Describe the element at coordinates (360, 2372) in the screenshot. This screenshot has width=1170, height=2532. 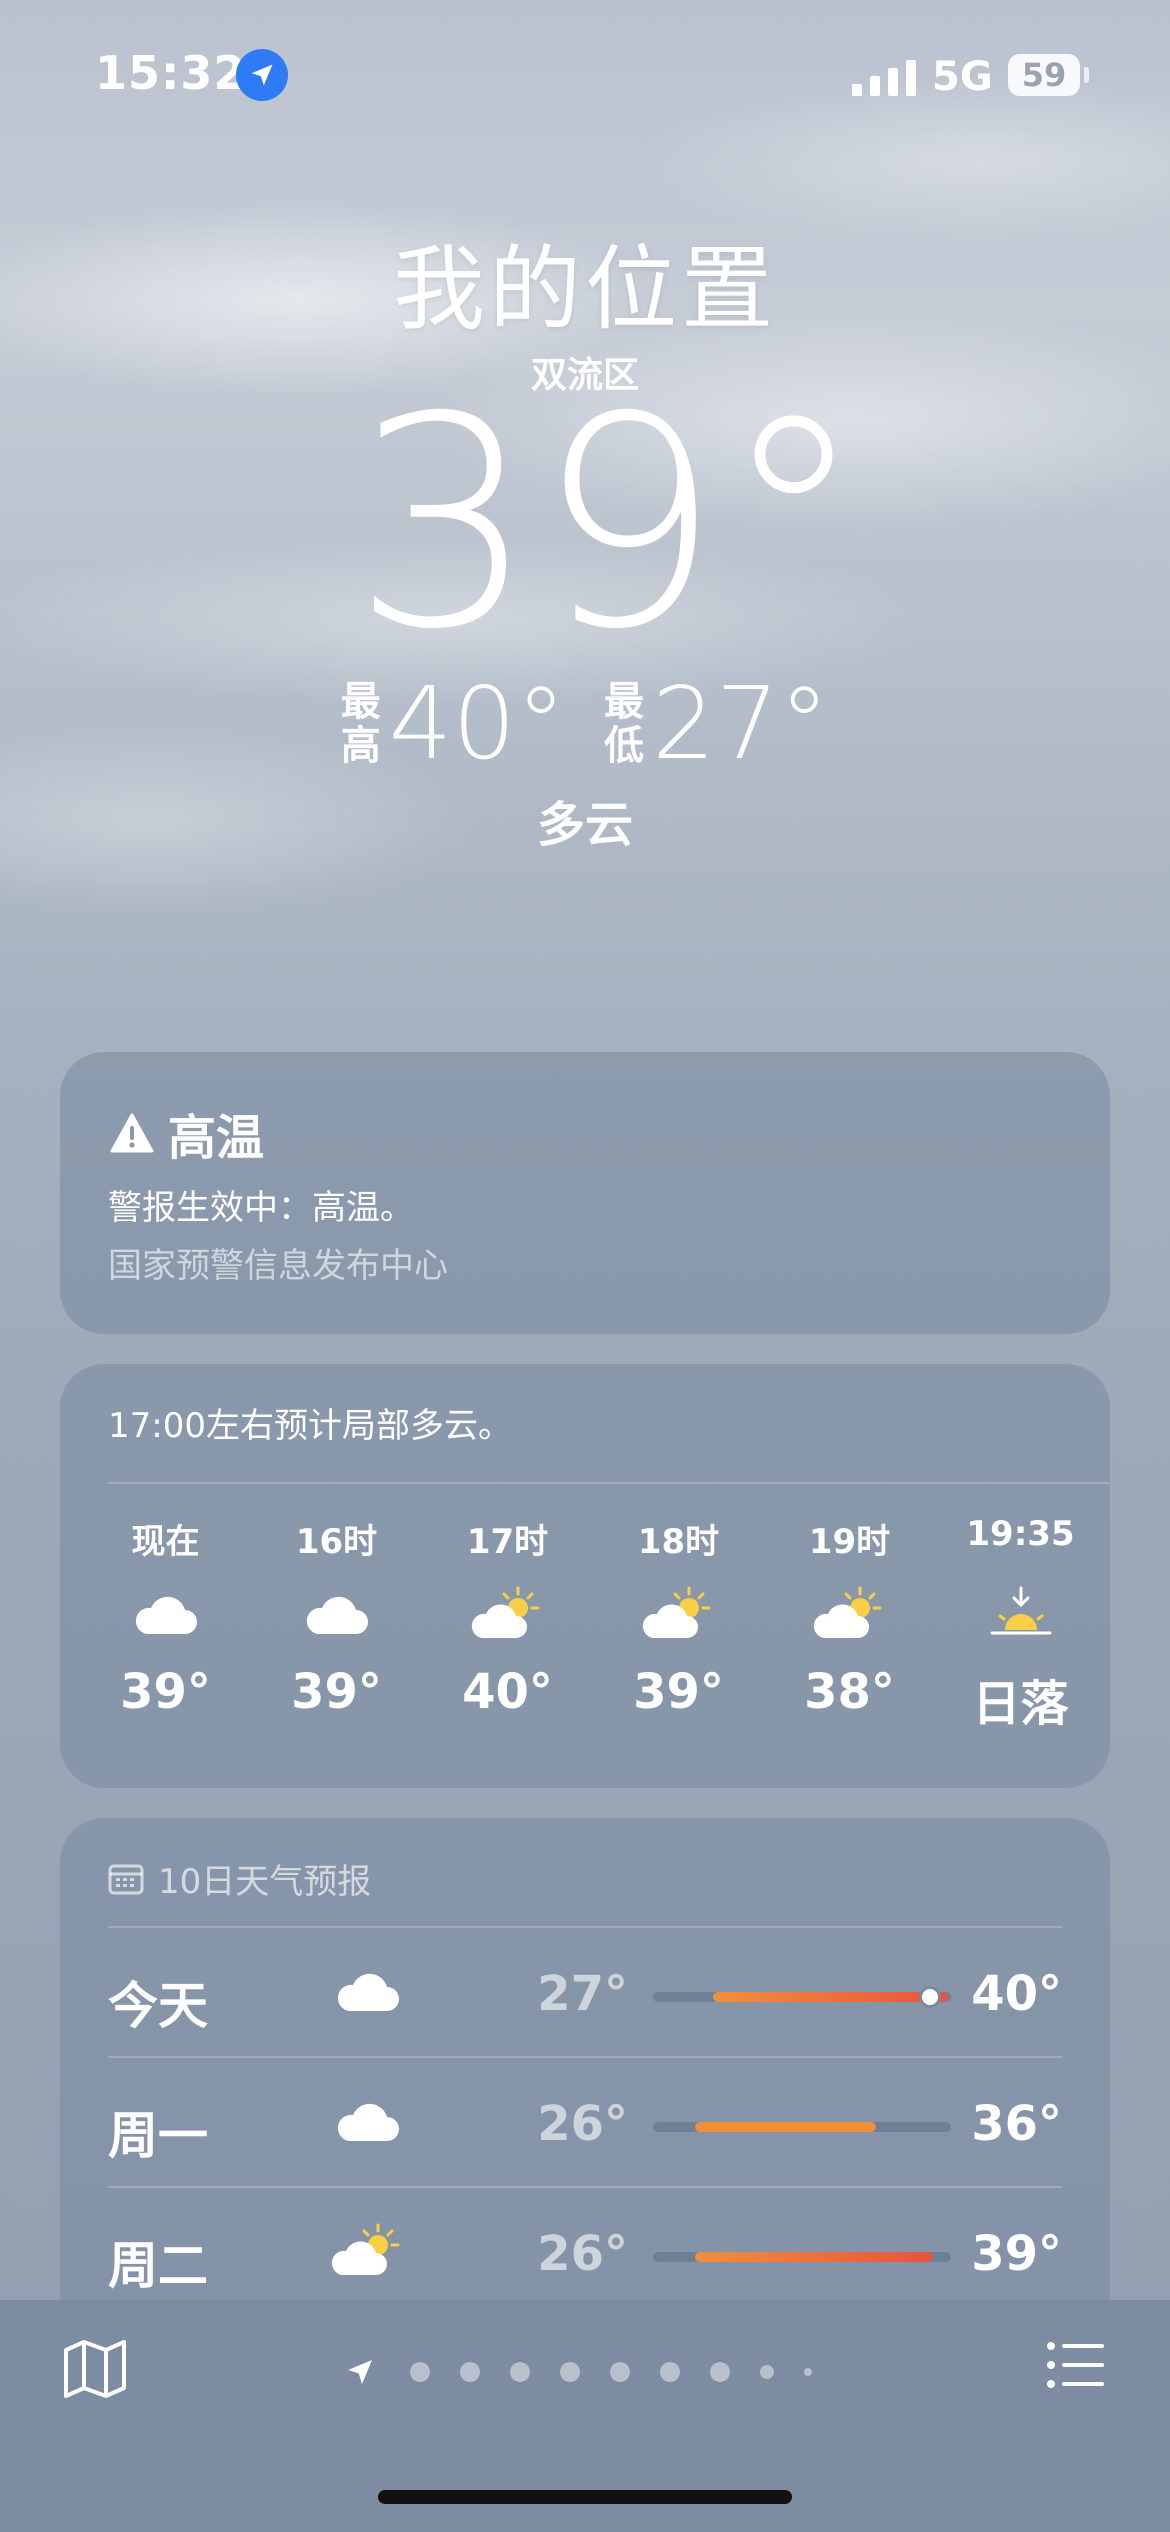
I see `location-arrow-icon` at that location.